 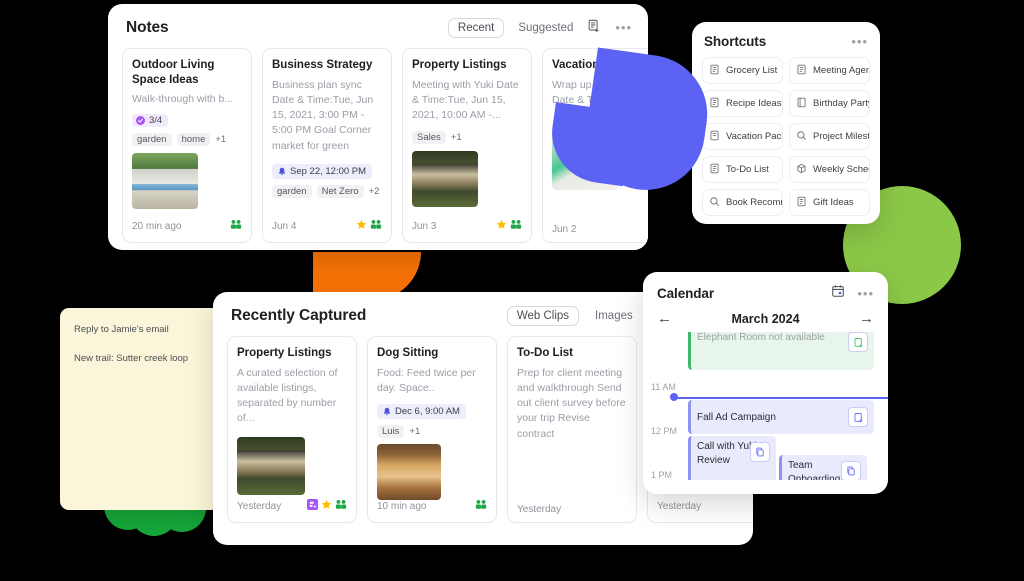 What do you see at coordinates (735, 41) in the screenshot?
I see `shortcuts-title: Shortcuts` at bounding box center [735, 41].